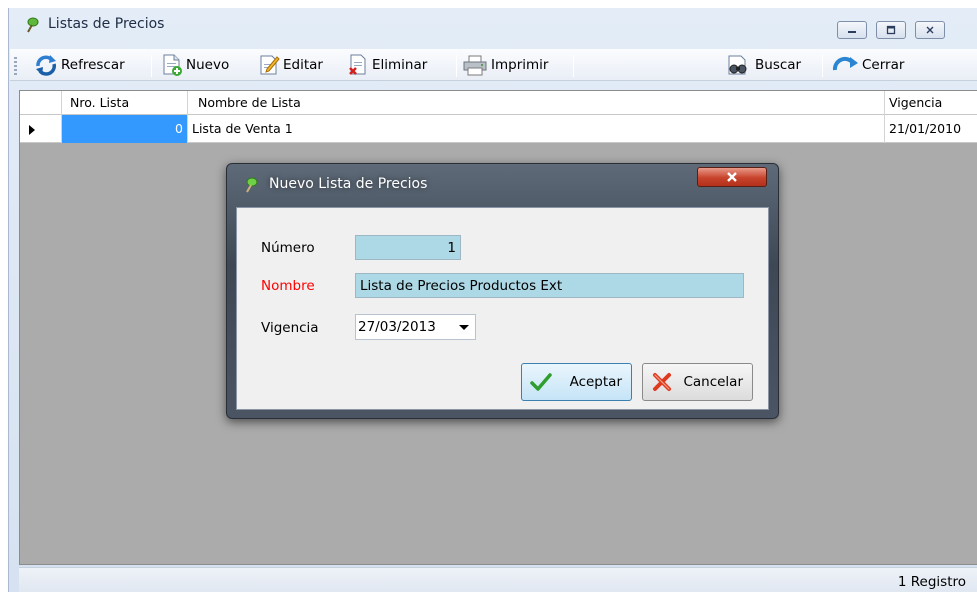  What do you see at coordinates (493, 24) in the screenshot?
I see `window-titlebar: Listas de Precios` at bounding box center [493, 24].